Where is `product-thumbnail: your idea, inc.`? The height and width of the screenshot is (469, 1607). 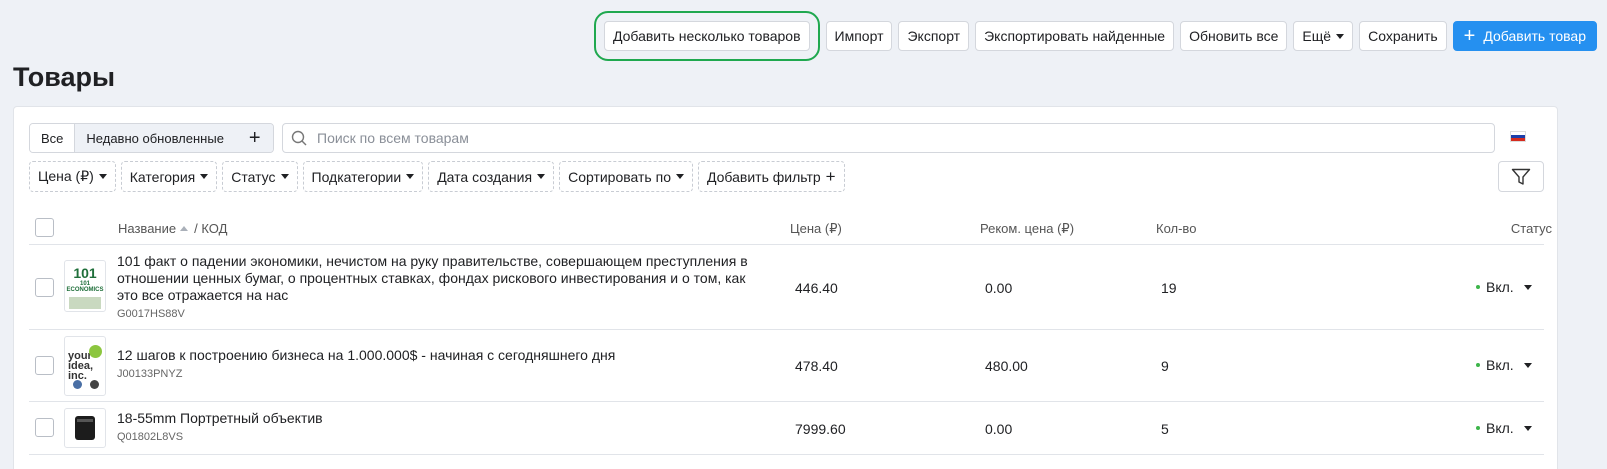 product-thumbnail: your idea, inc. is located at coordinates (85, 366).